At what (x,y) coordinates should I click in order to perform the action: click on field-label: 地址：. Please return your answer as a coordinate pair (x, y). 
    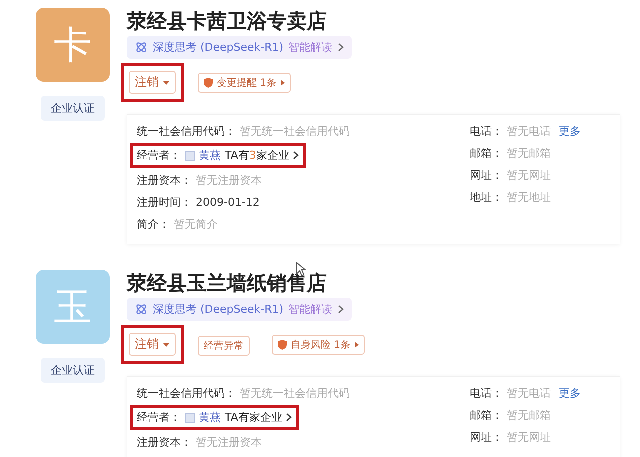
    Looking at the image, I should click on (486, 197).